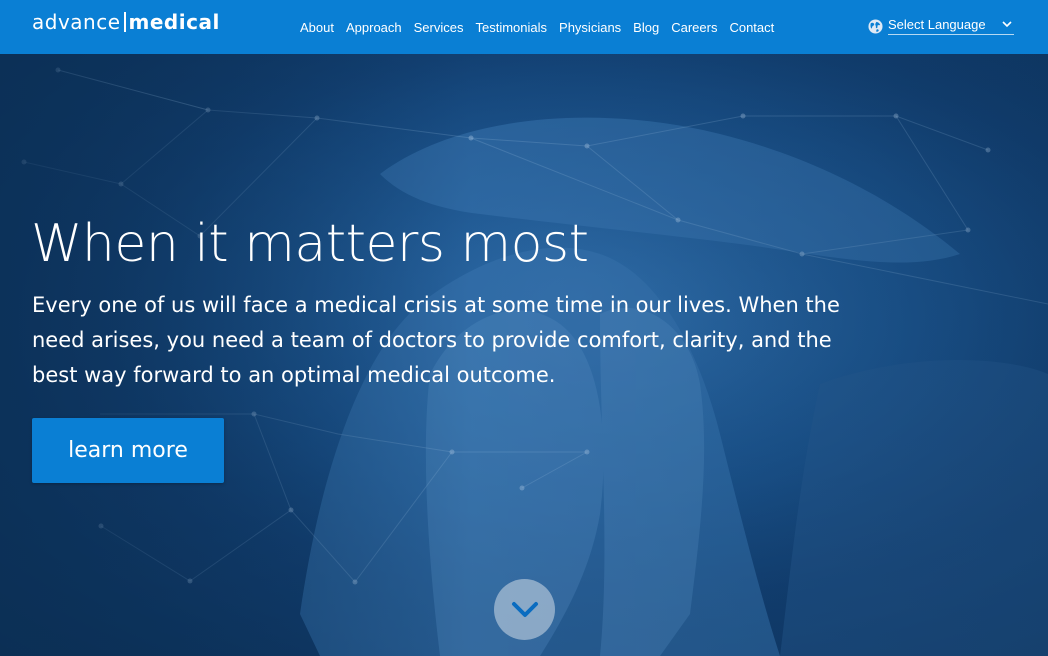  I want to click on language-selector: Select Language, so click(941, 26).